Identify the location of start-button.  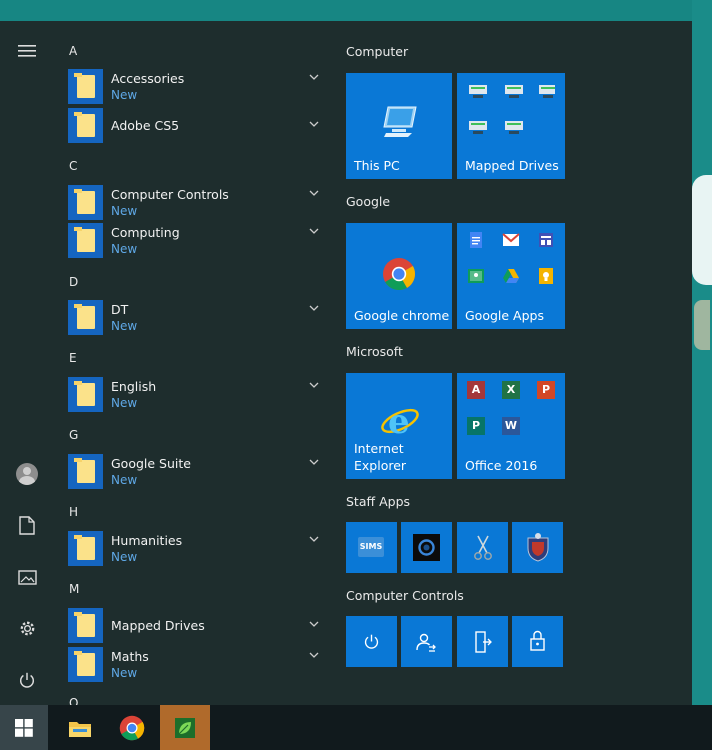
(24, 727).